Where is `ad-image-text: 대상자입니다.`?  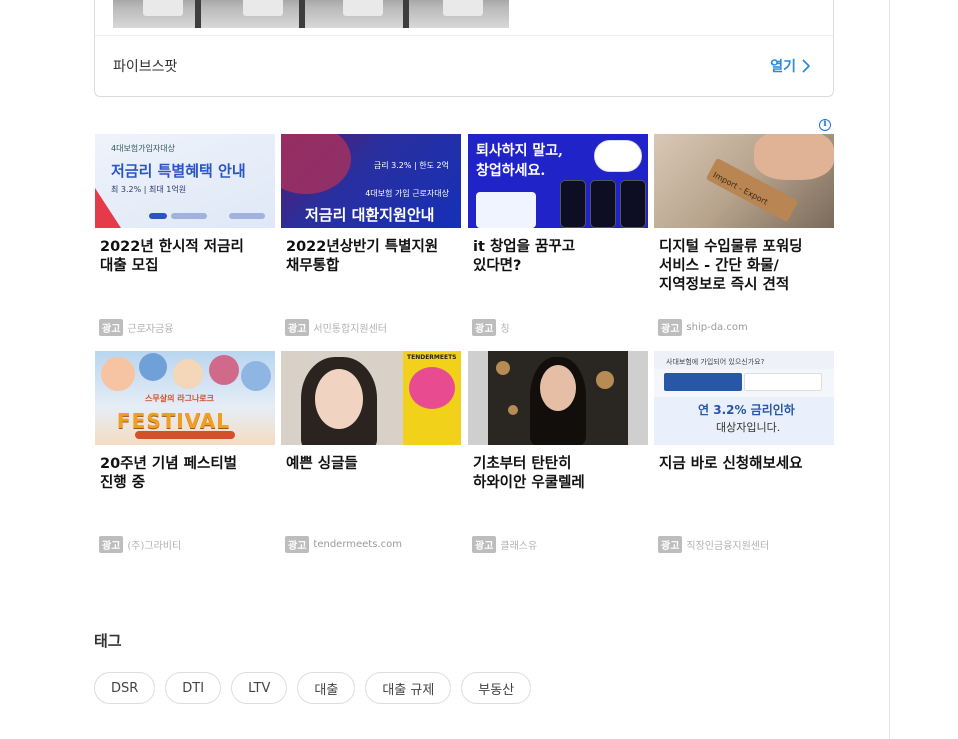 ad-image-text: 대상자입니다. is located at coordinates (748, 427).